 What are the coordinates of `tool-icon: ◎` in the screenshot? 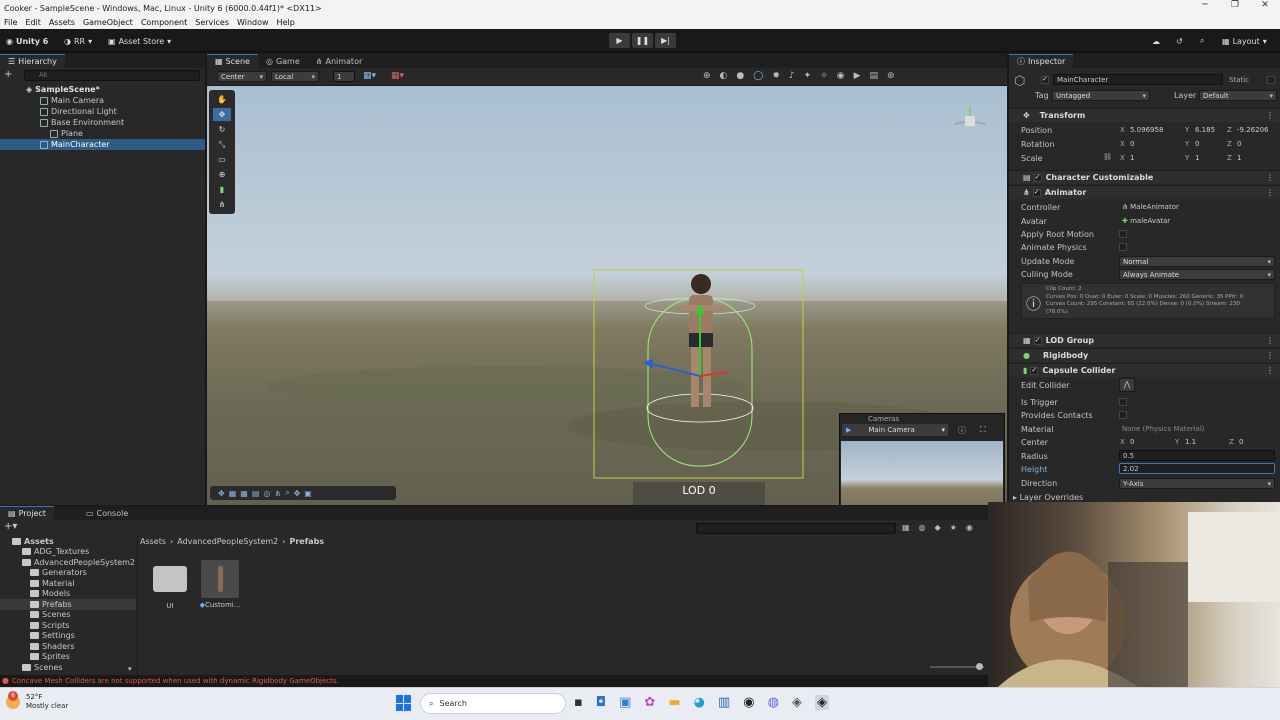 It's located at (266, 493).